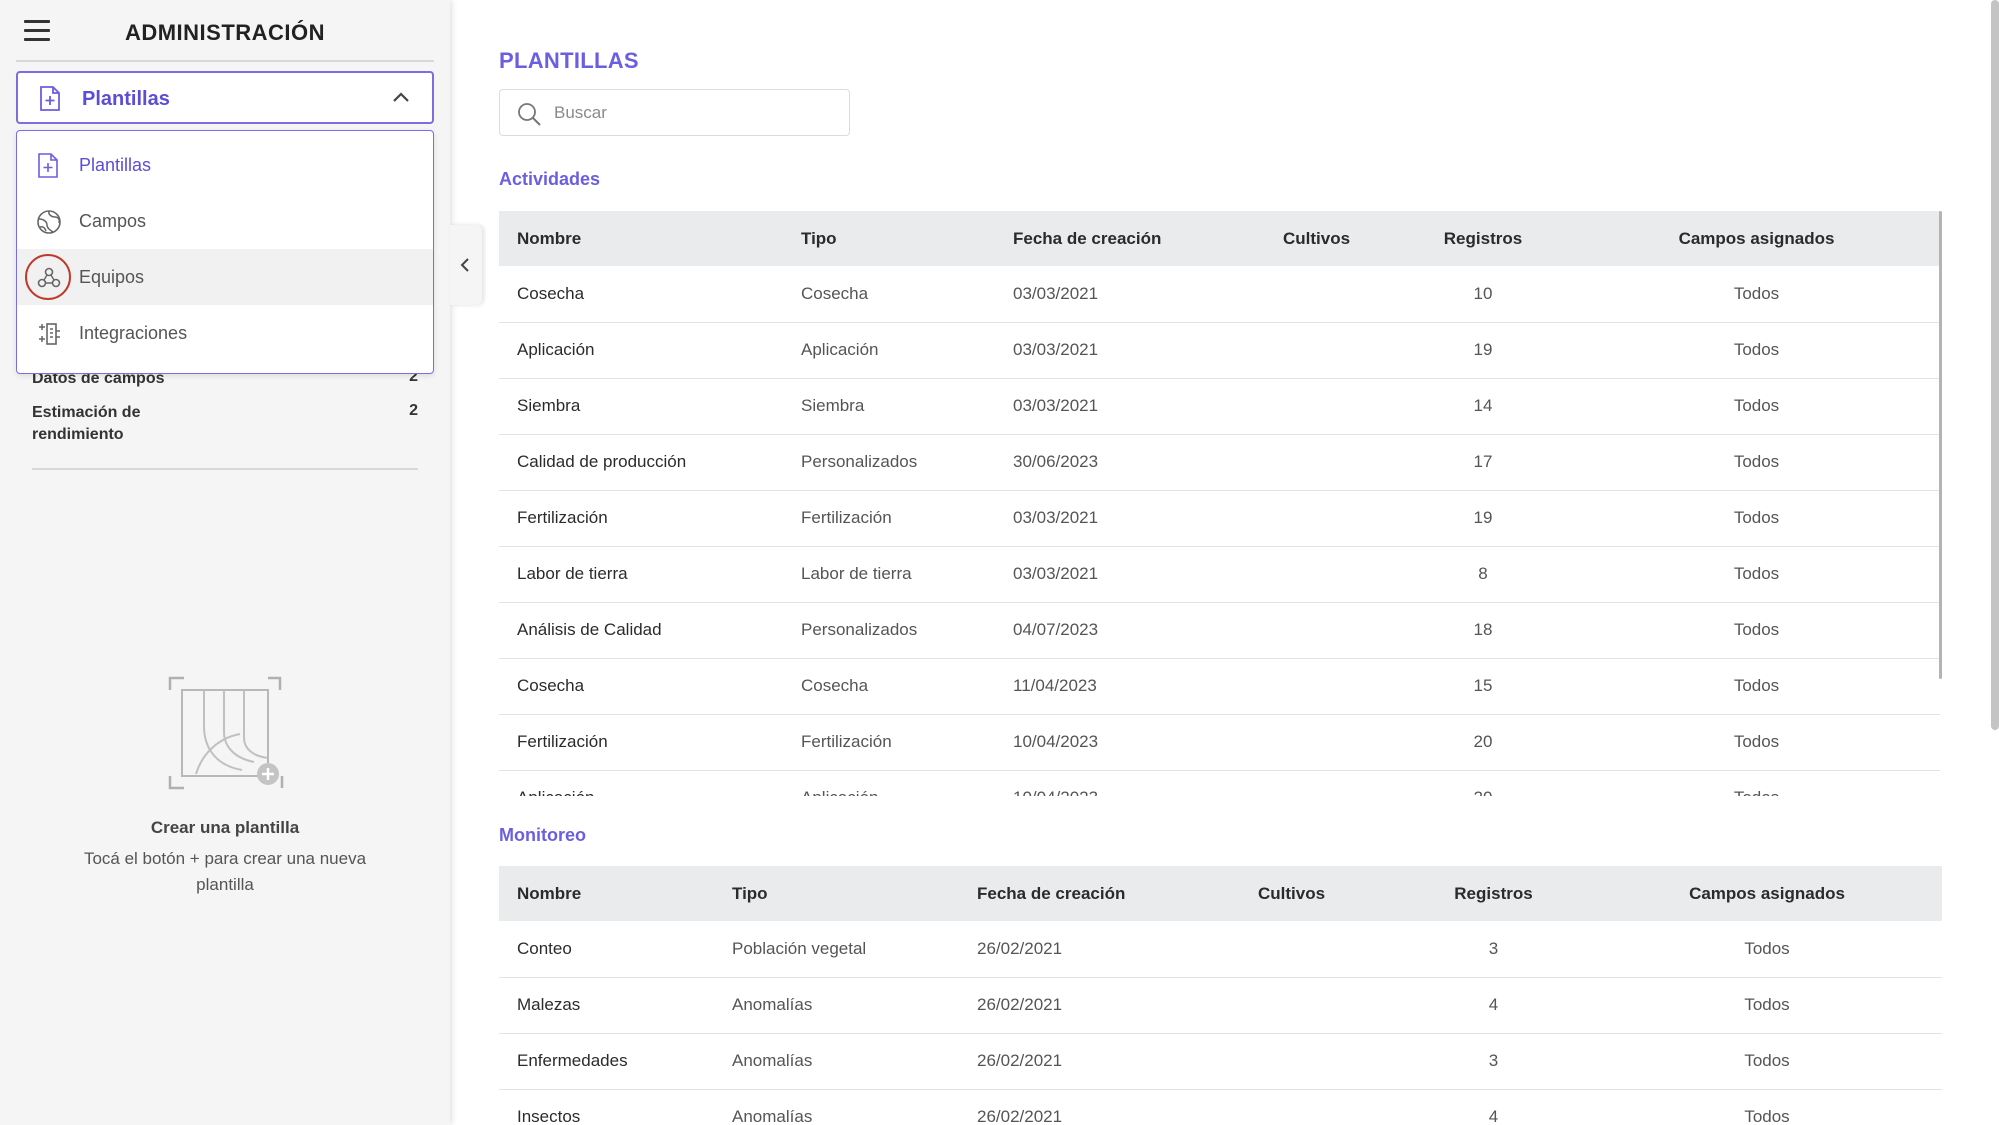  I want to click on section-dropdown: Plantillas, so click(225, 97).